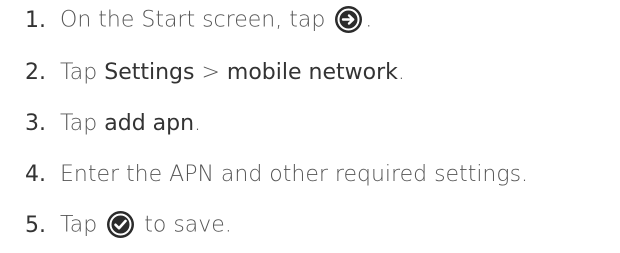 The height and width of the screenshot is (253, 620). What do you see at coordinates (149, 123) in the screenshot?
I see `add-apn-label: add apn` at bounding box center [149, 123].